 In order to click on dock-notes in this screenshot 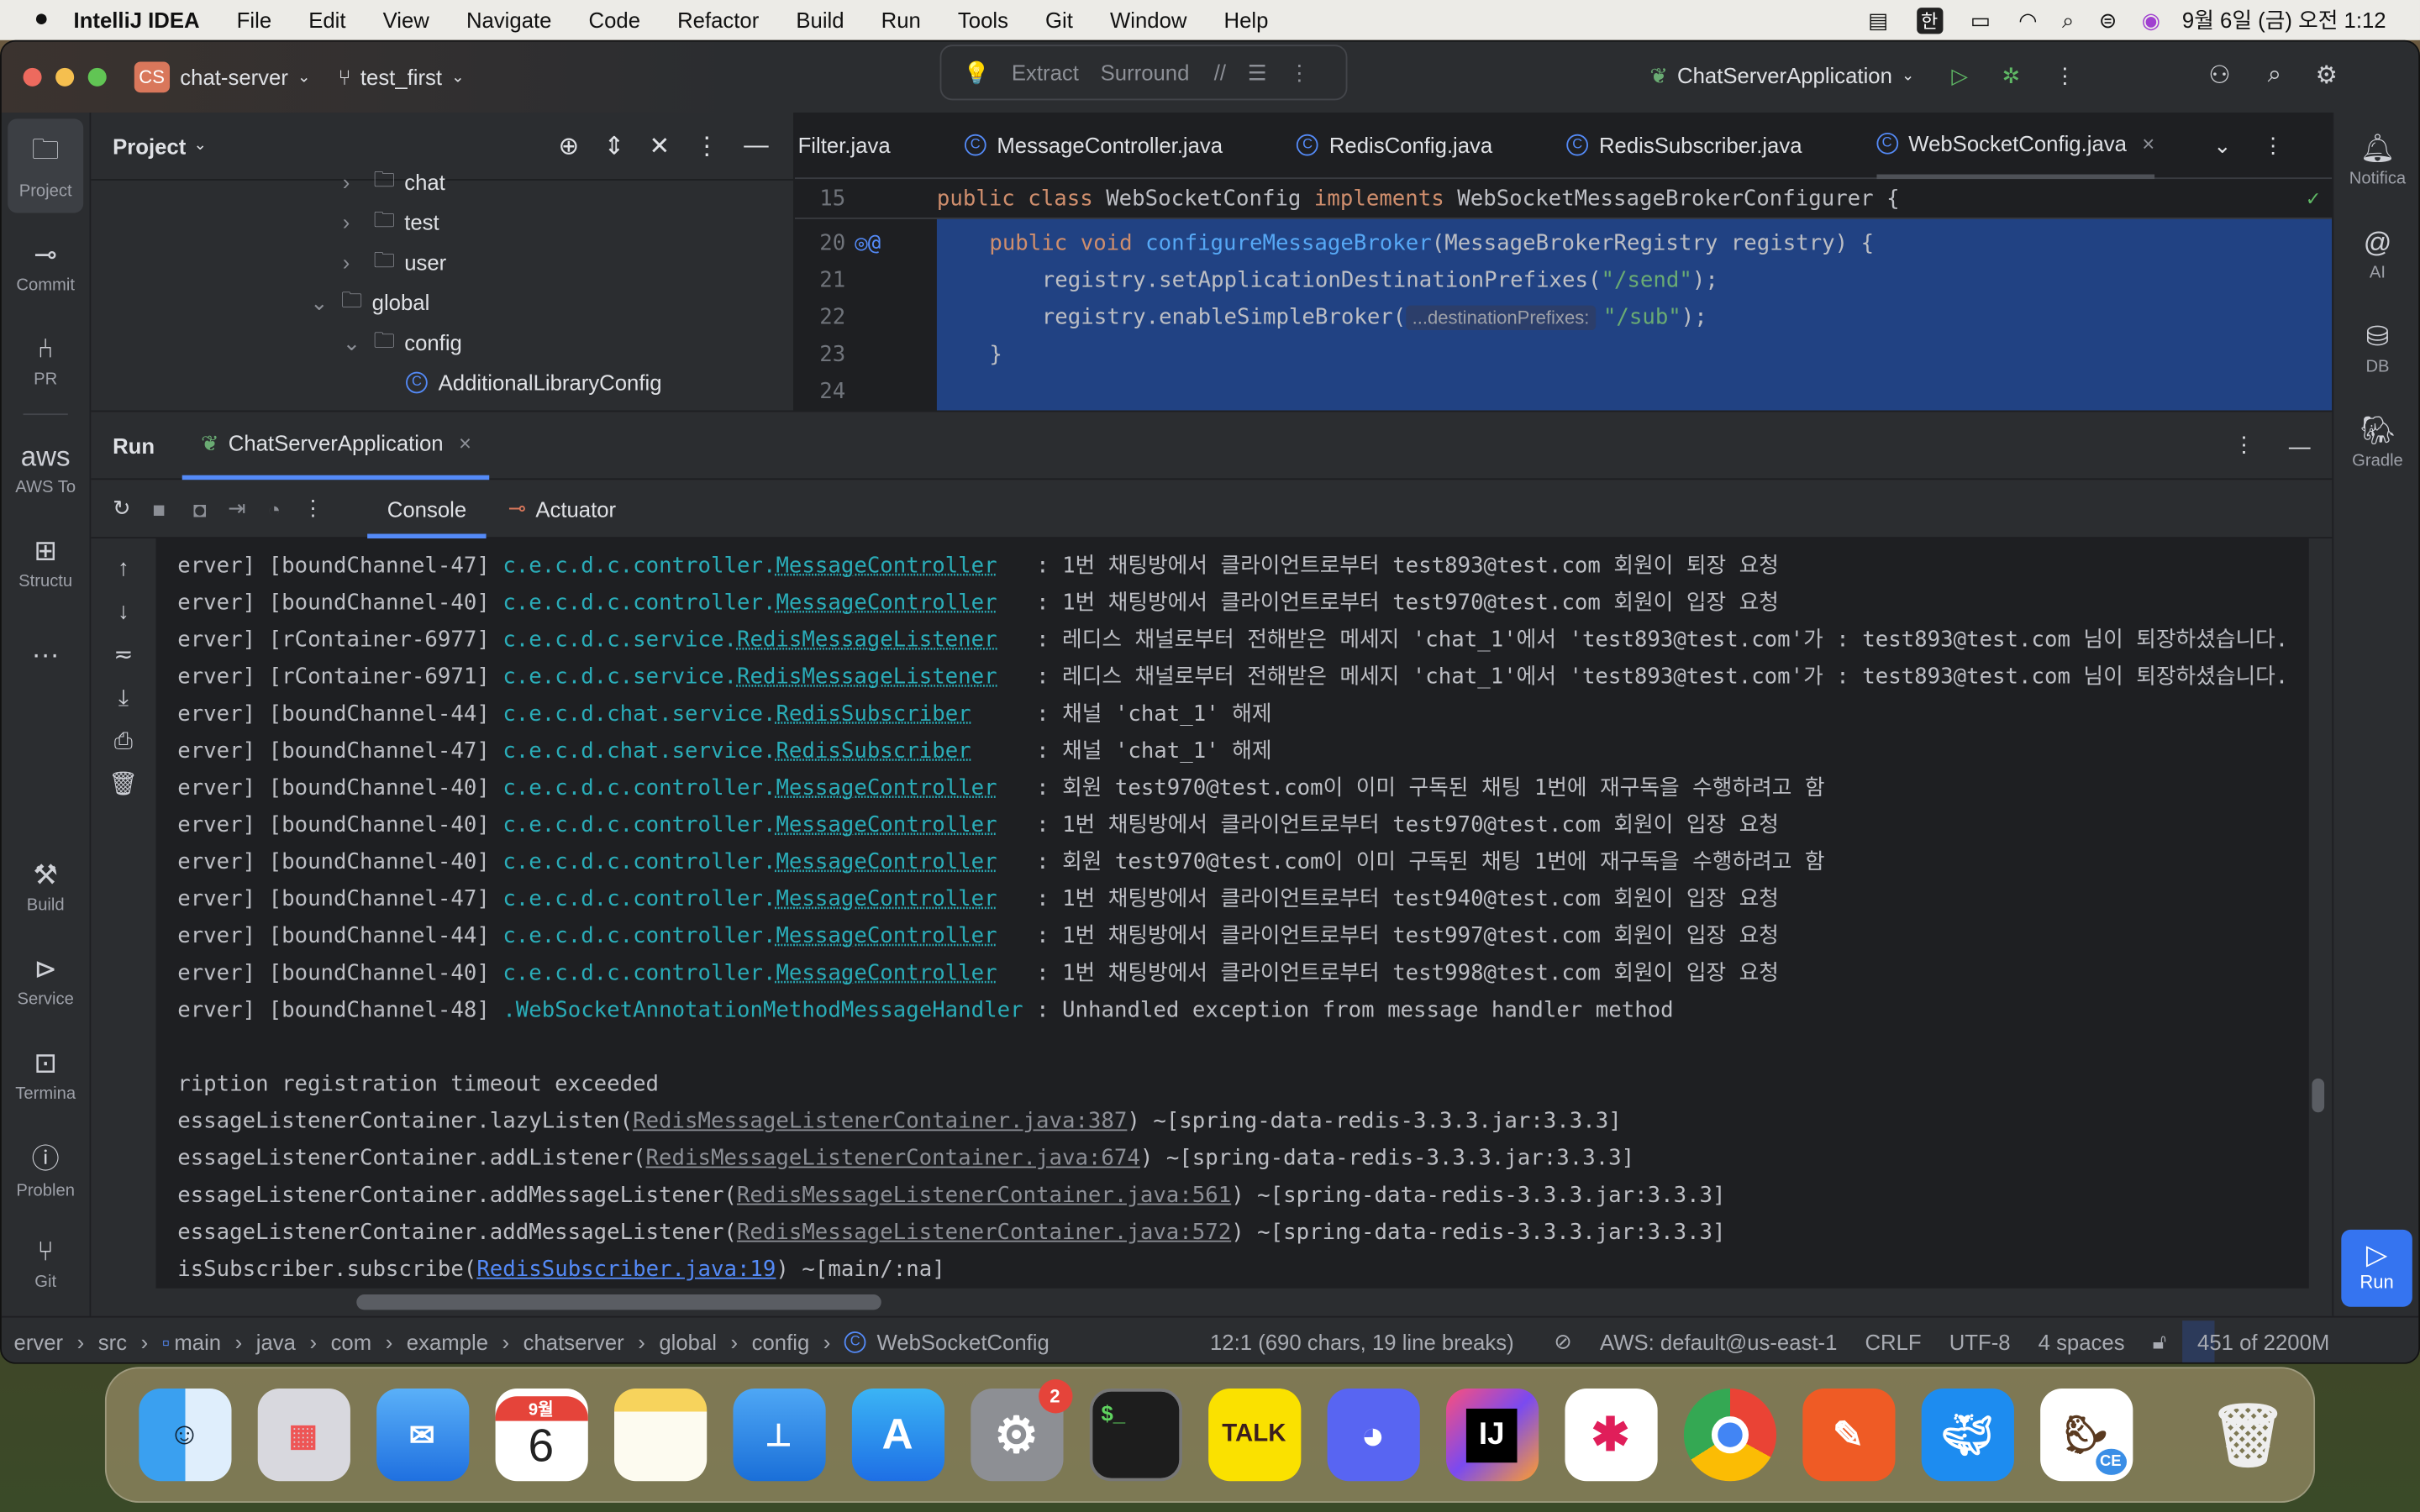, I will do `click(660, 1435)`.